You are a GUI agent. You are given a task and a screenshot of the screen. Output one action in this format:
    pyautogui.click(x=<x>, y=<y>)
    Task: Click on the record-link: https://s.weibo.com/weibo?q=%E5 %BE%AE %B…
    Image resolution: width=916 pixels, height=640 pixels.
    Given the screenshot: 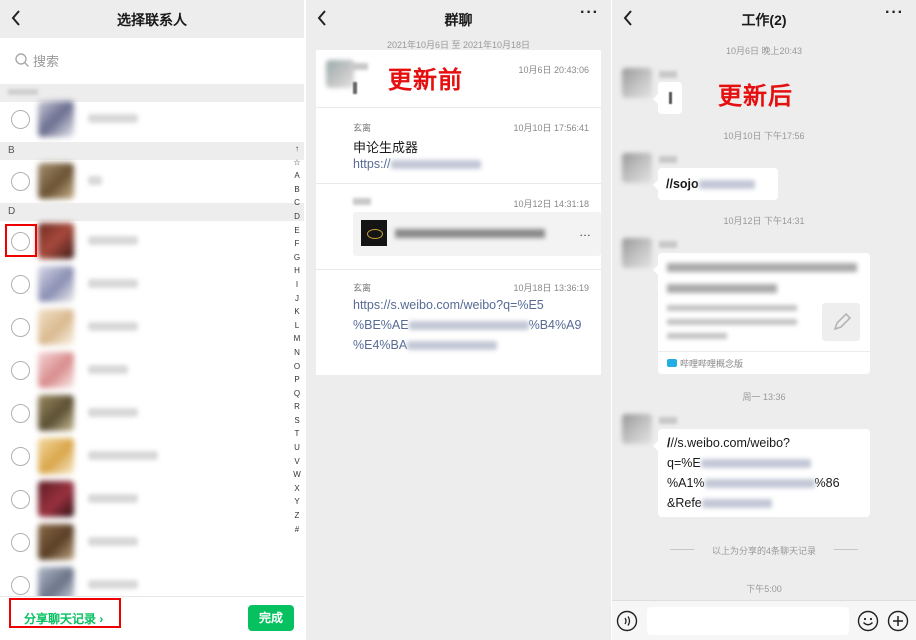 What is the action you would take?
    pyautogui.click(x=473, y=325)
    